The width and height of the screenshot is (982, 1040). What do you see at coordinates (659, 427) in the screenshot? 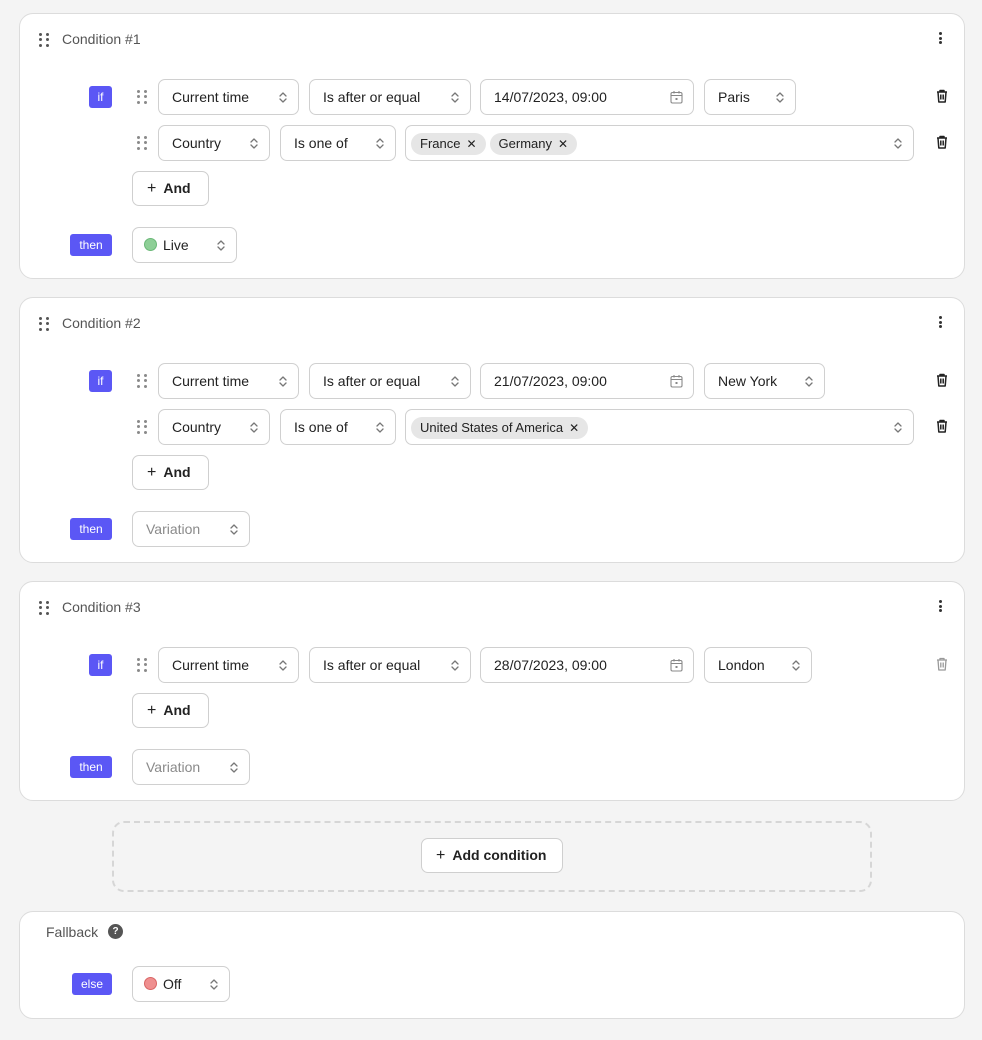
I see `country-multiselect: United States of America ✕` at bounding box center [659, 427].